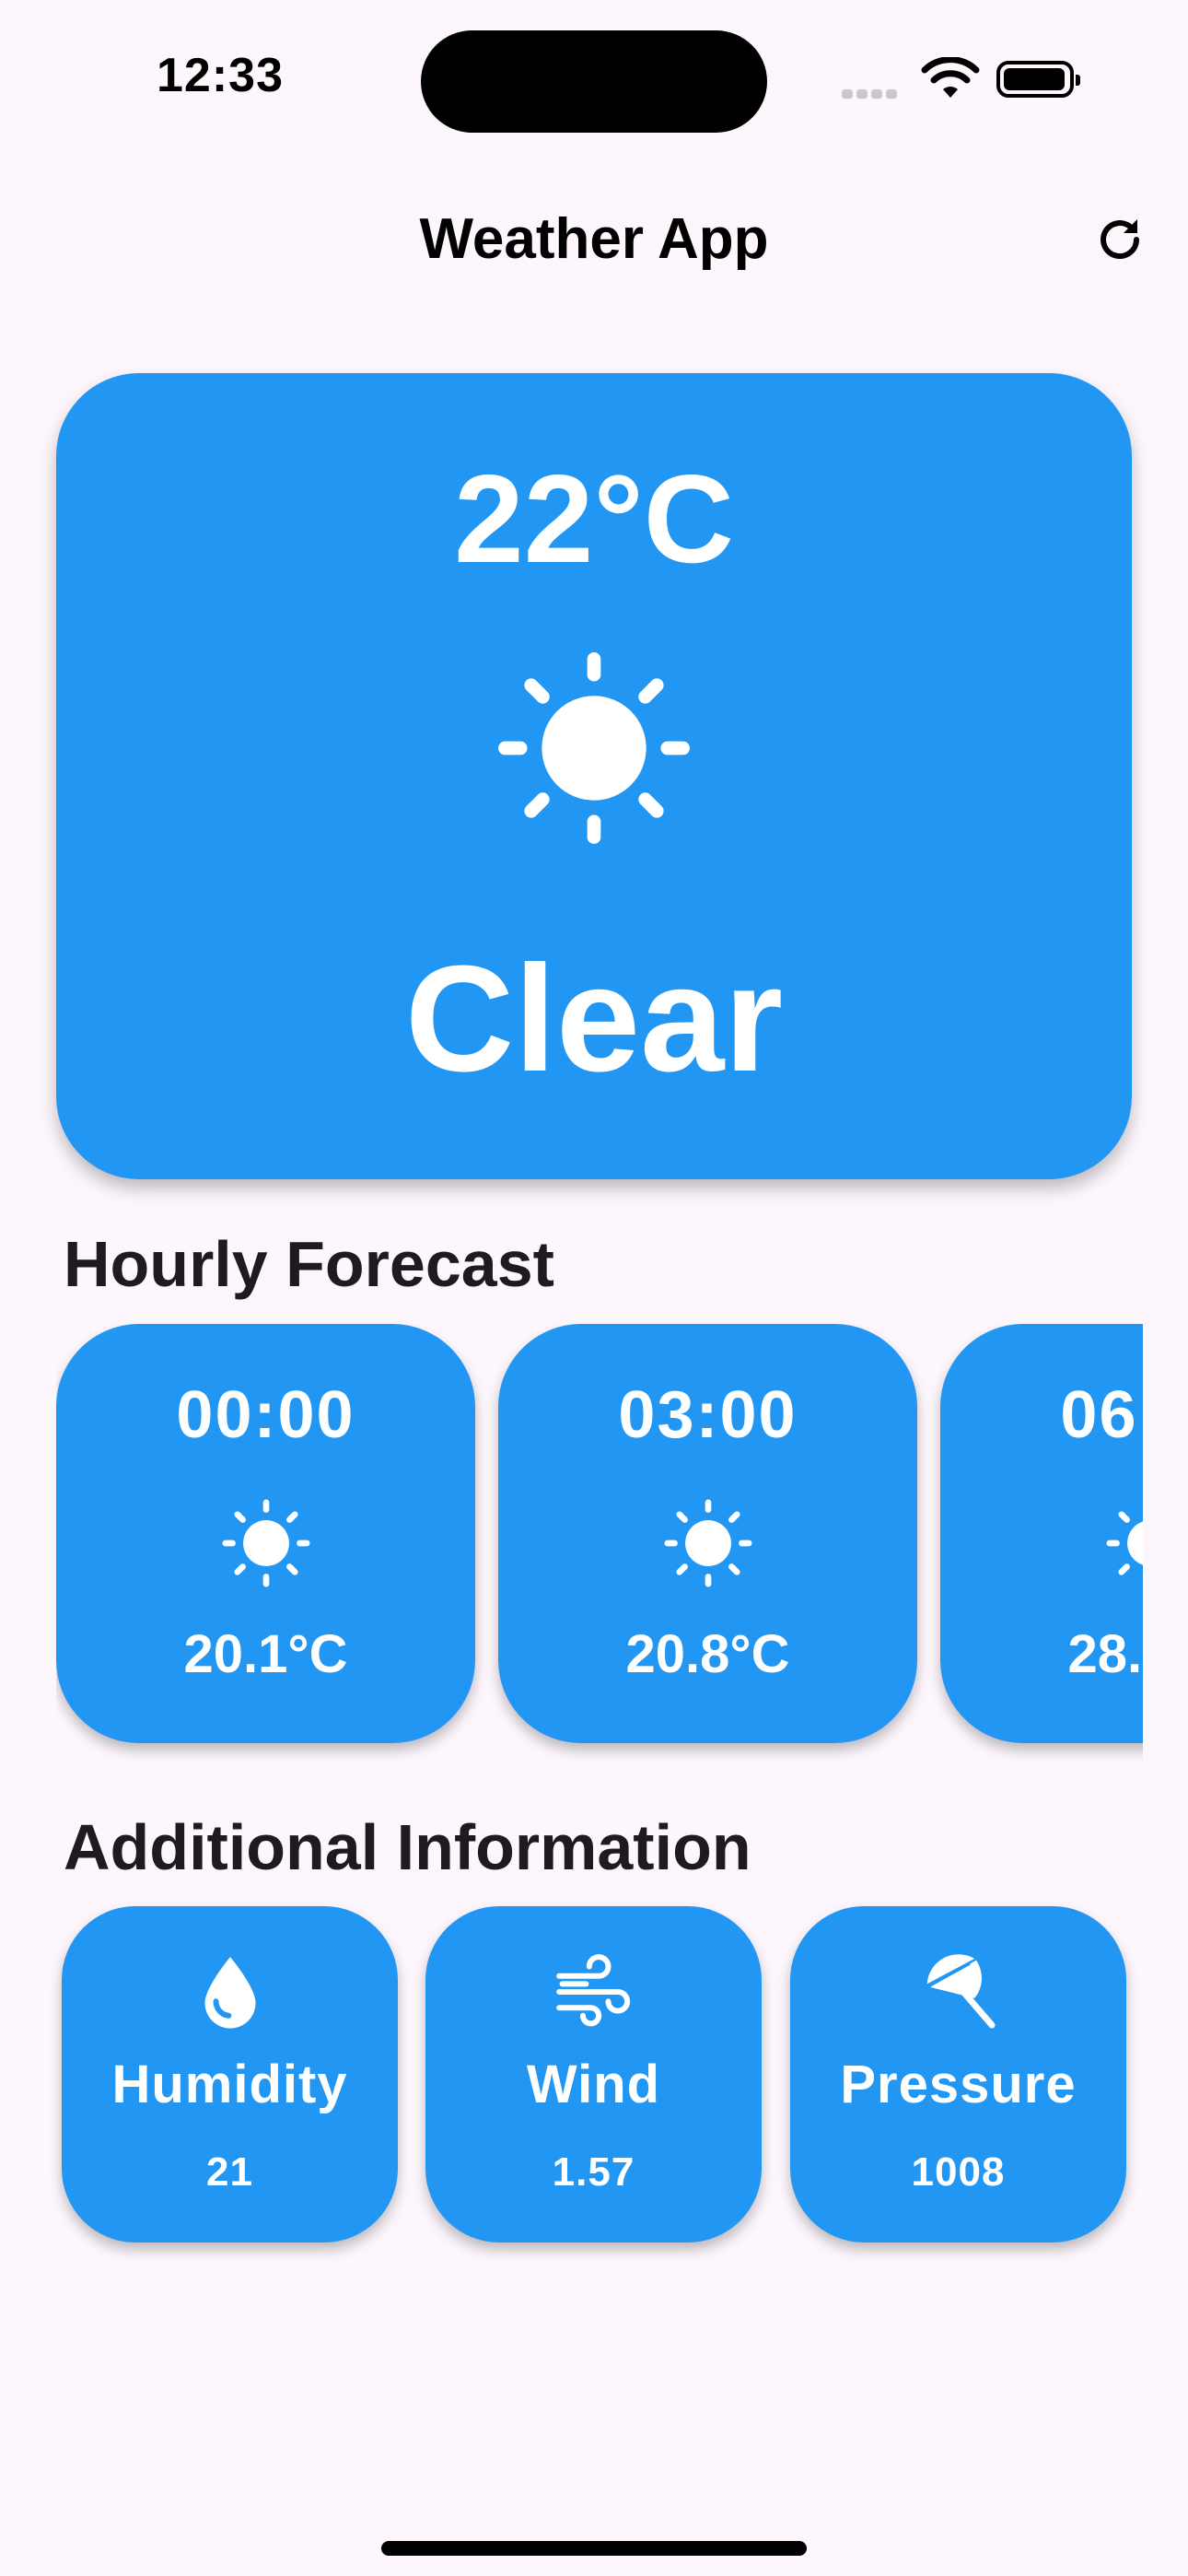 The image size is (1188, 2576). I want to click on additional-info-title: Additional Information, so click(407, 1847).